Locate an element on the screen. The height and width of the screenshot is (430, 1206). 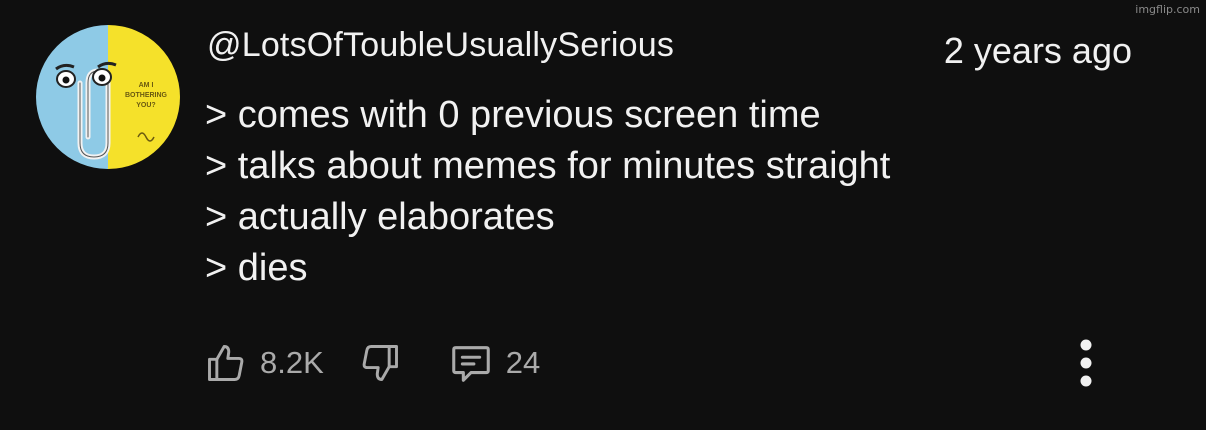
avatar: AM I BOTHERING YOU? is located at coordinates (108, 97).